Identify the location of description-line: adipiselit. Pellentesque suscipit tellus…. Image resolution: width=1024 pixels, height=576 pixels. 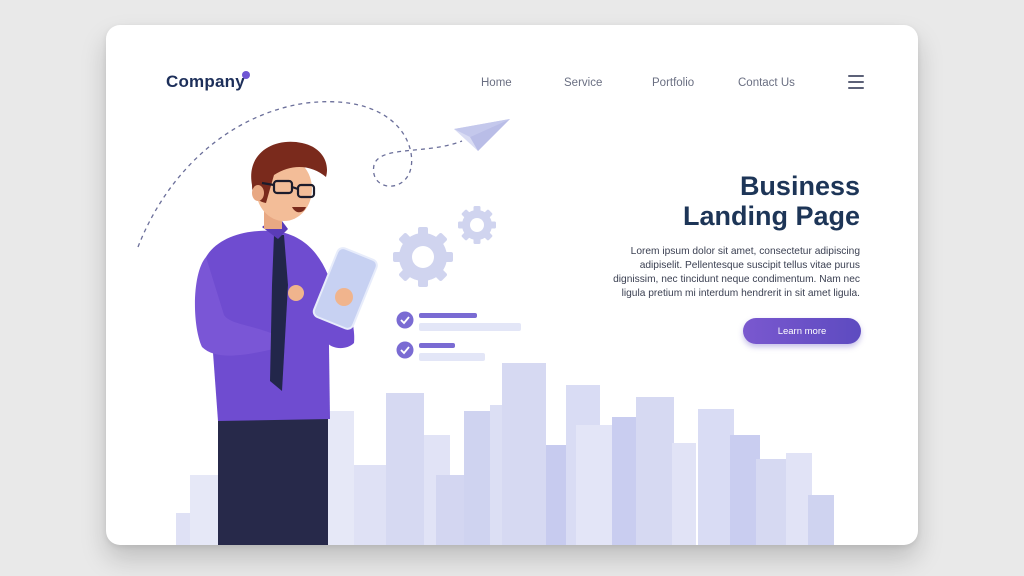
(749, 265).